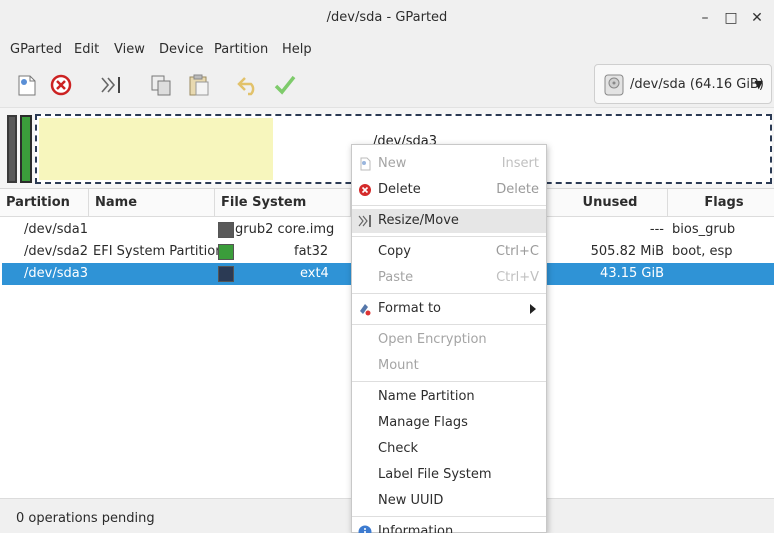 This screenshot has height=533, width=774. Describe the element at coordinates (56, 273) in the screenshot. I see `cell-partition: /dev/sda3` at that location.